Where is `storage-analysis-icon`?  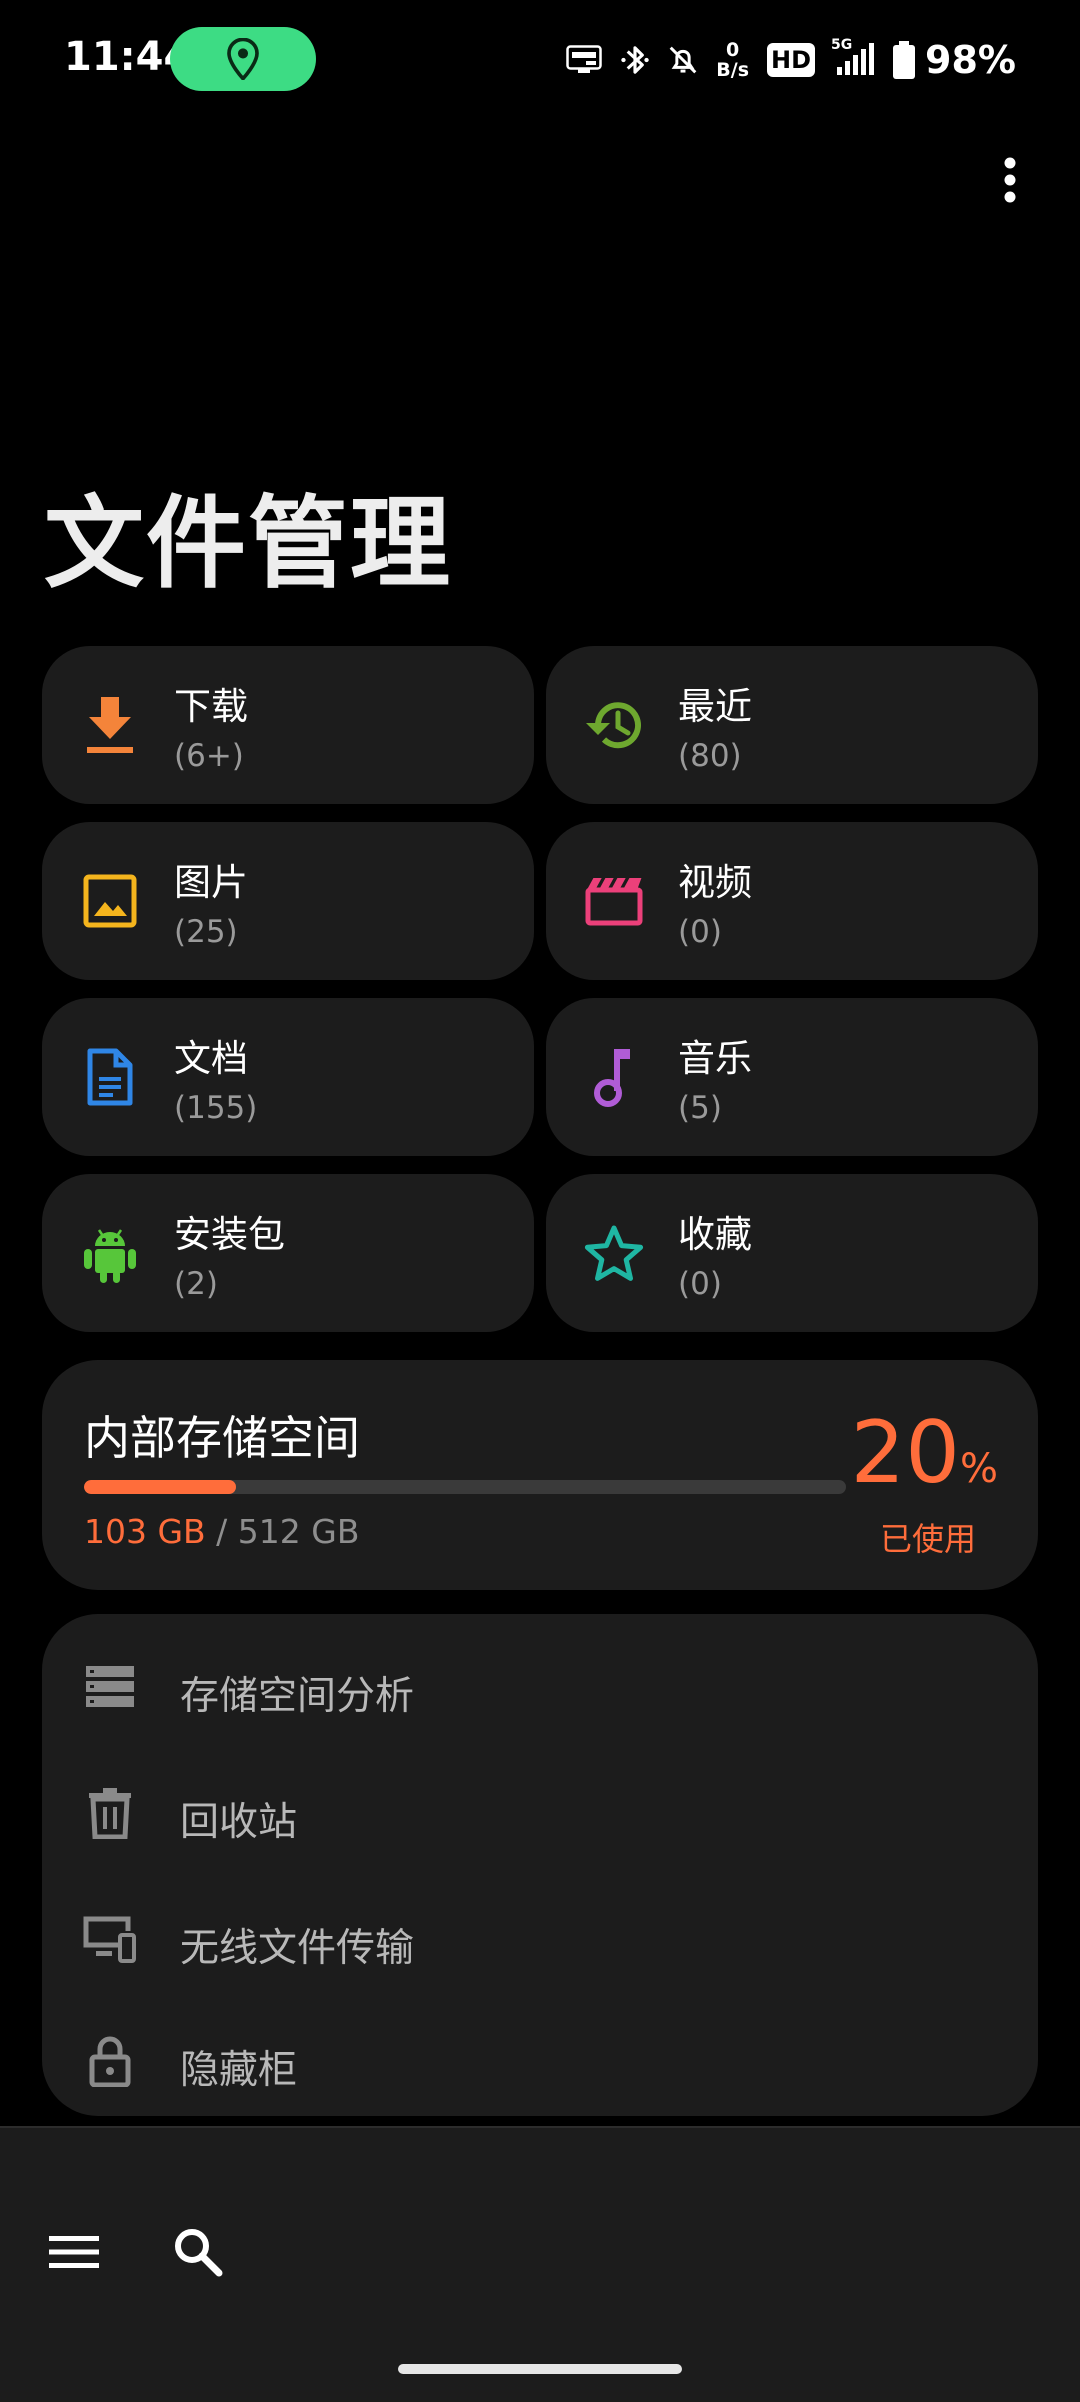
storage-analysis-icon is located at coordinates (110, 1687).